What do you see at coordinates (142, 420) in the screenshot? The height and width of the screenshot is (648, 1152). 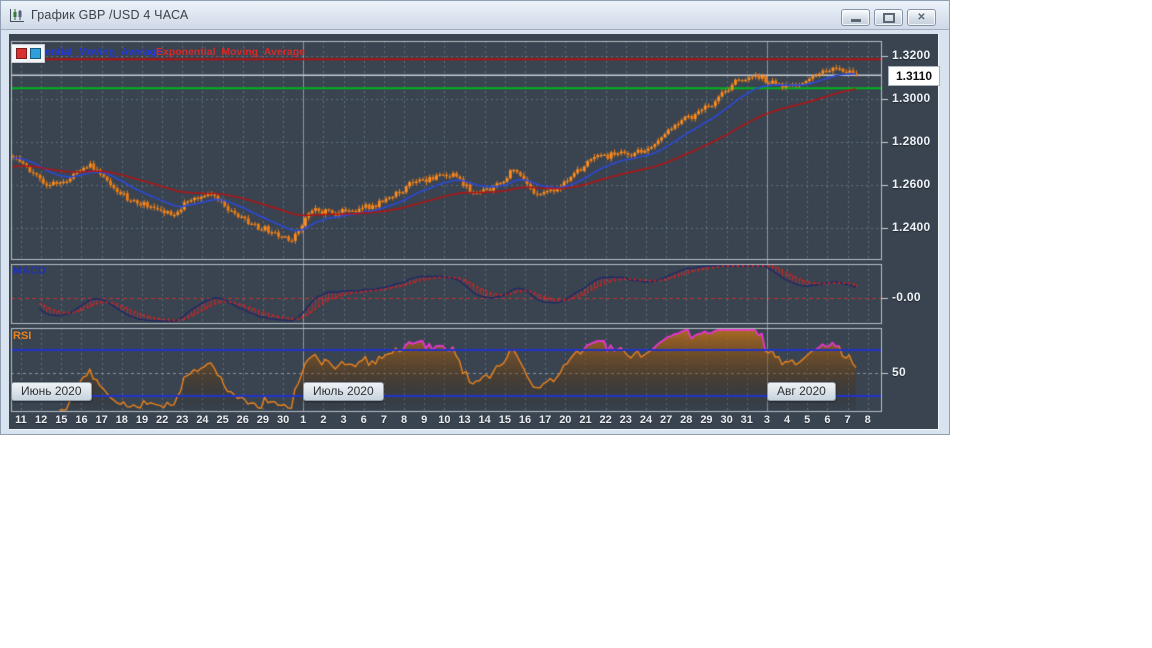 I see `x-axis-label: 19` at bounding box center [142, 420].